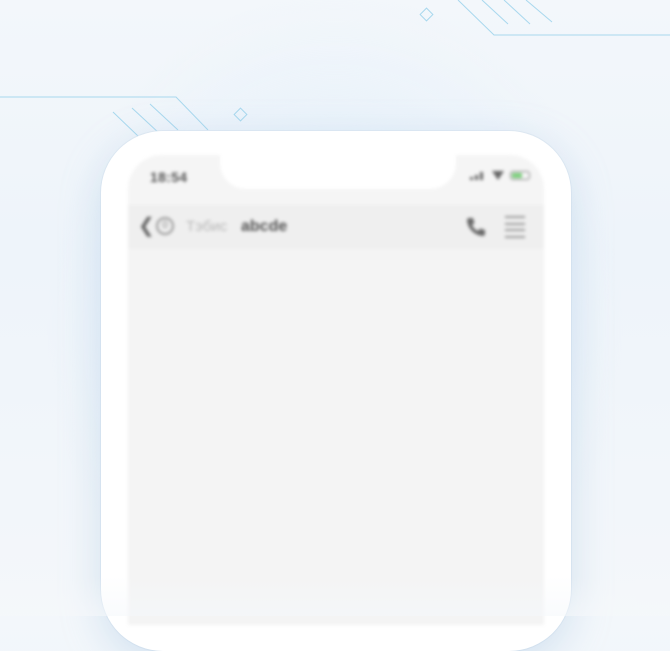  I want to click on wifi-icon, so click(498, 175).